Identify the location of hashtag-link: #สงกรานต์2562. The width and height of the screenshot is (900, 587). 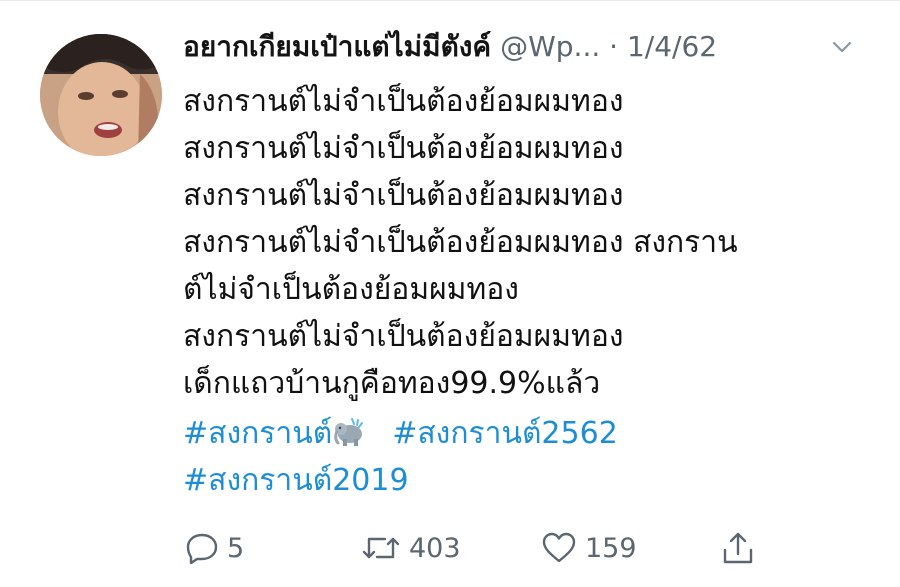
(505, 433).